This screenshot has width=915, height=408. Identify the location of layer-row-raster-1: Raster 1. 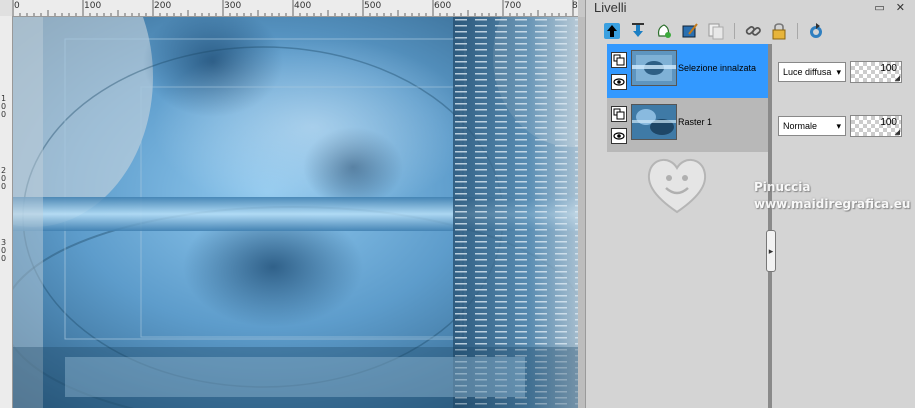
(687, 125).